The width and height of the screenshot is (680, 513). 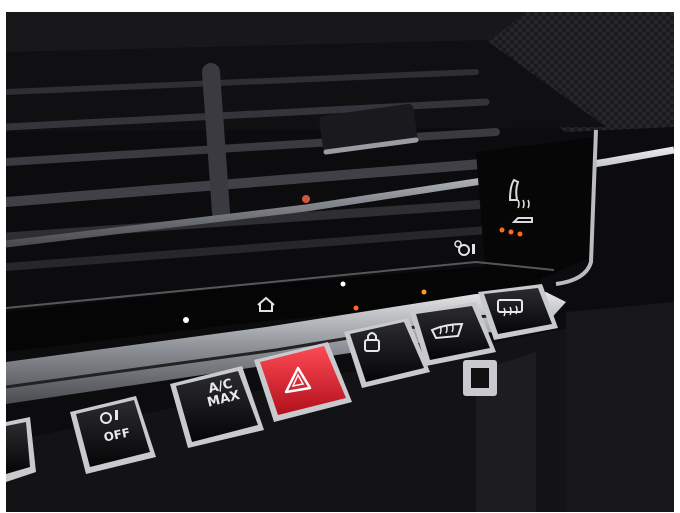 I want to click on usb-port, so click(x=480, y=378).